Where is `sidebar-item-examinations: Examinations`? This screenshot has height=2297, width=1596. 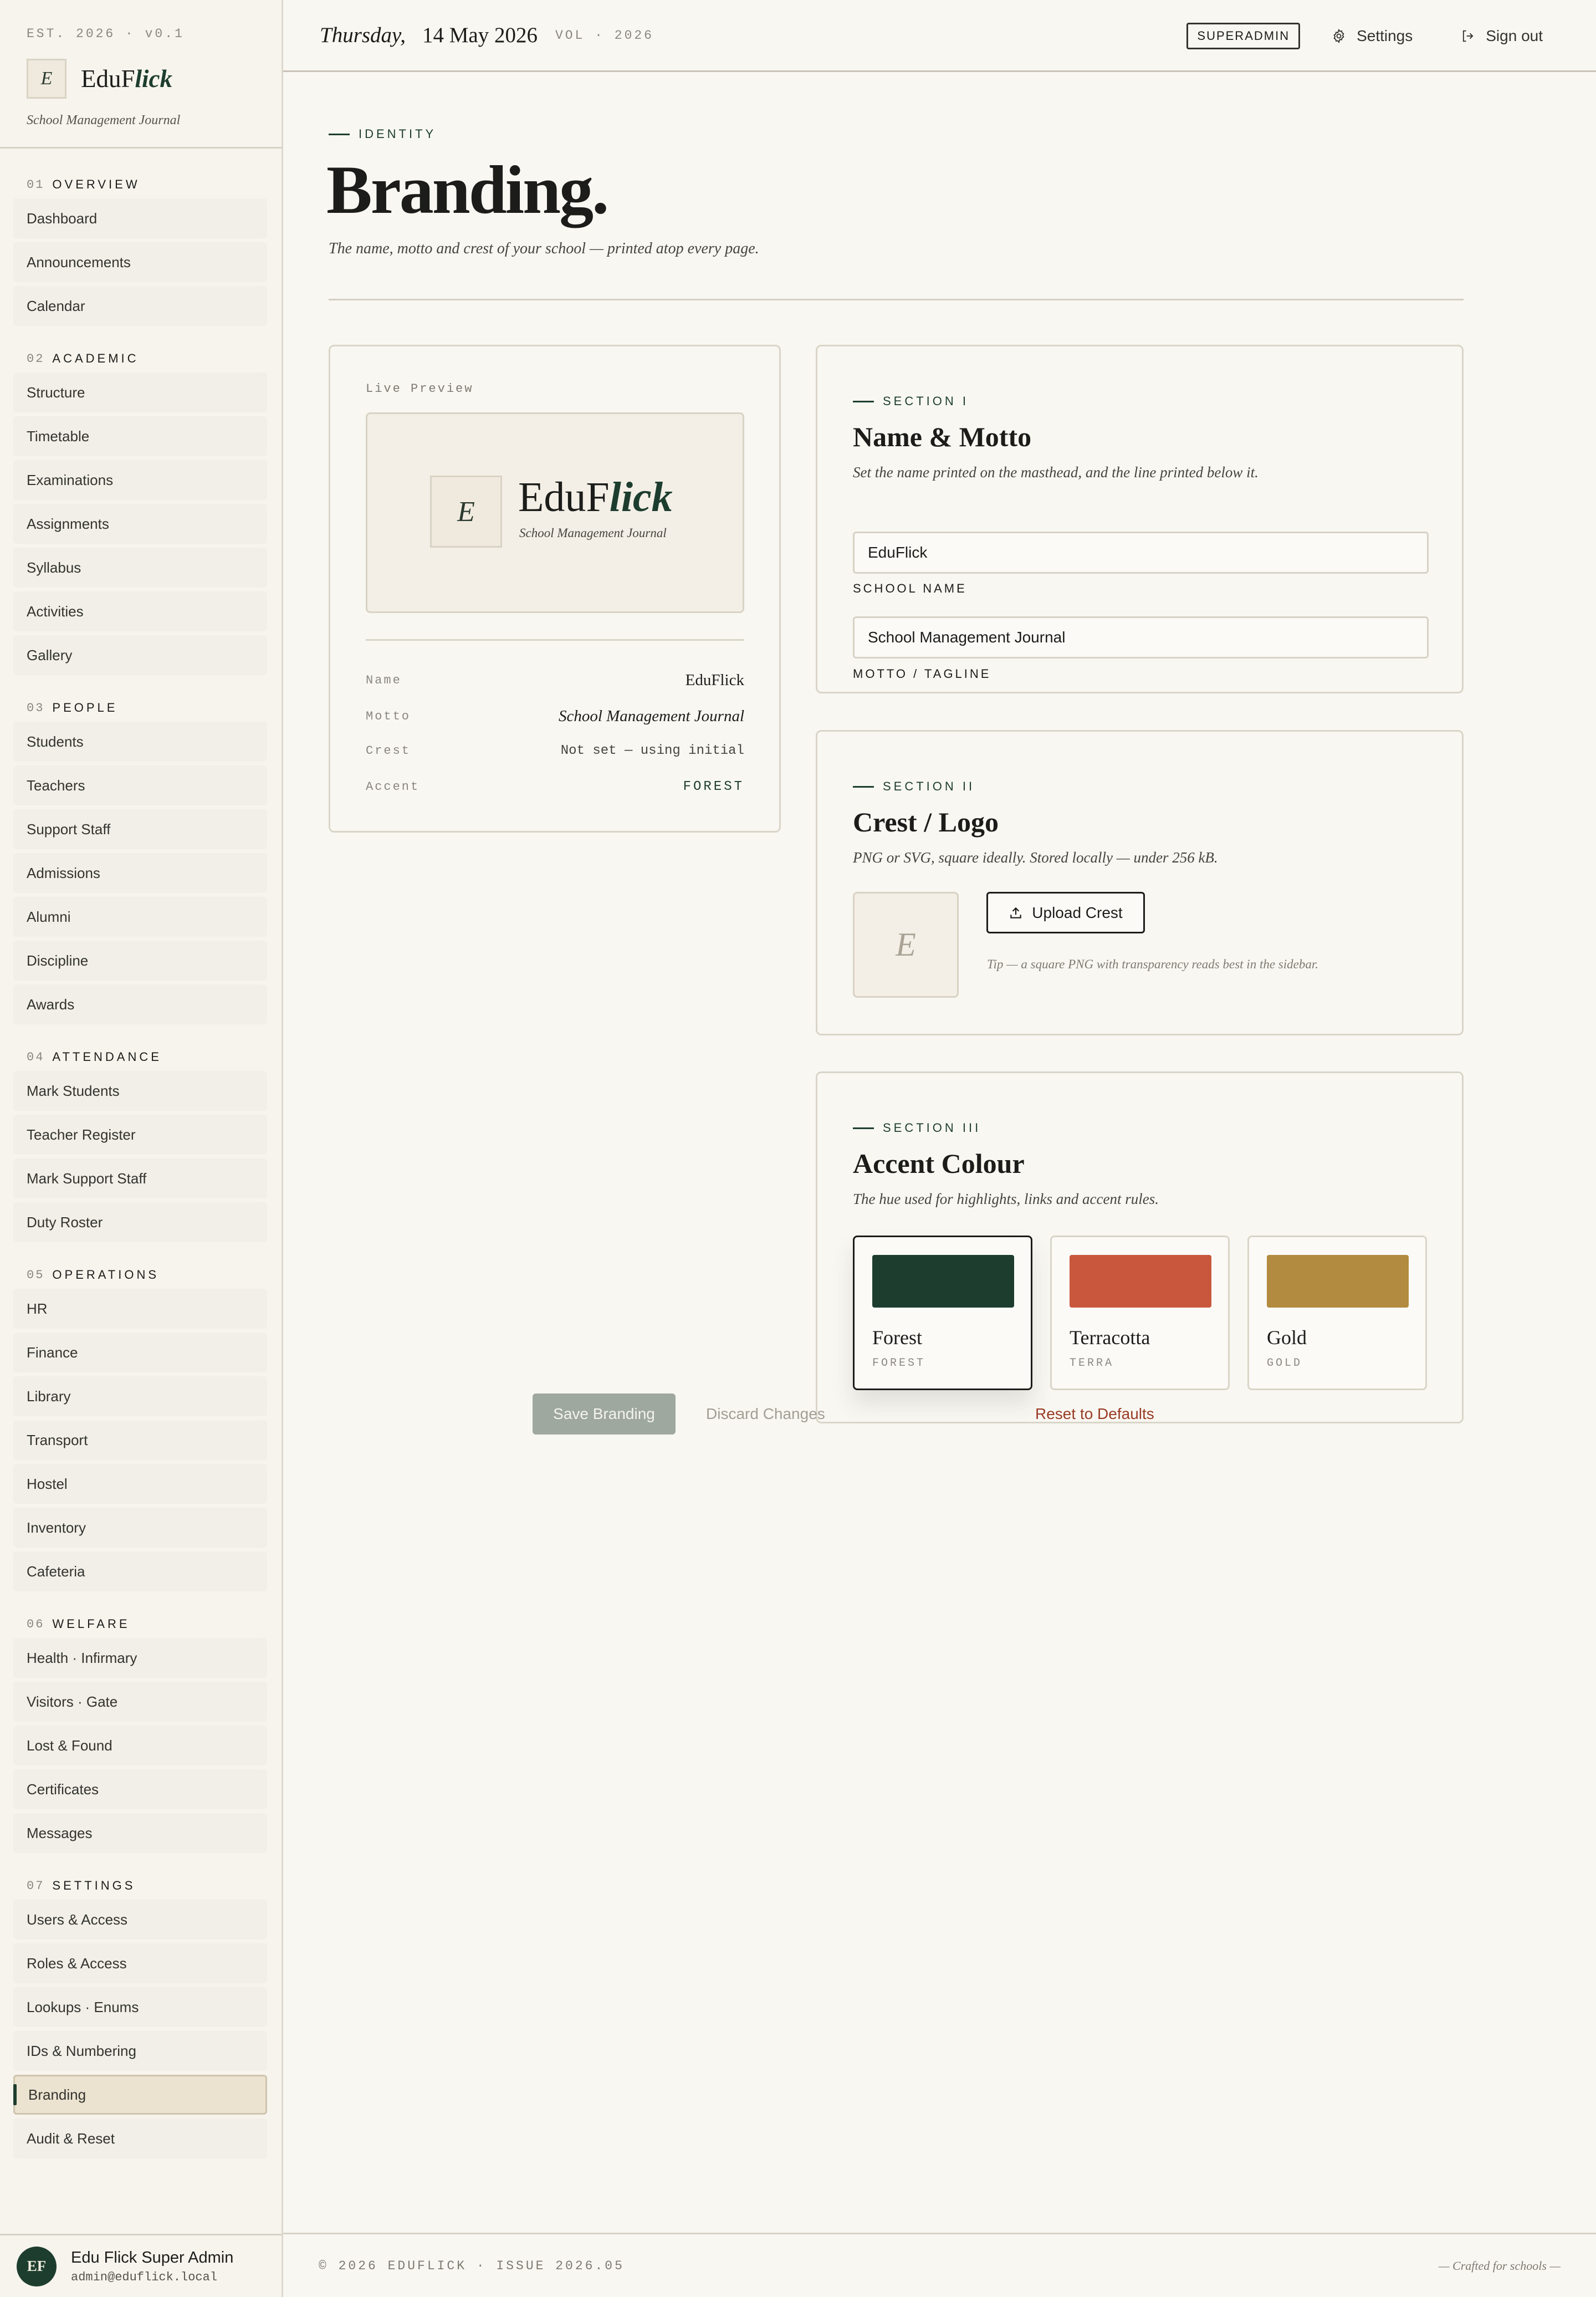 sidebar-item-examinations: Examinations is located at coordinates (140, 480).